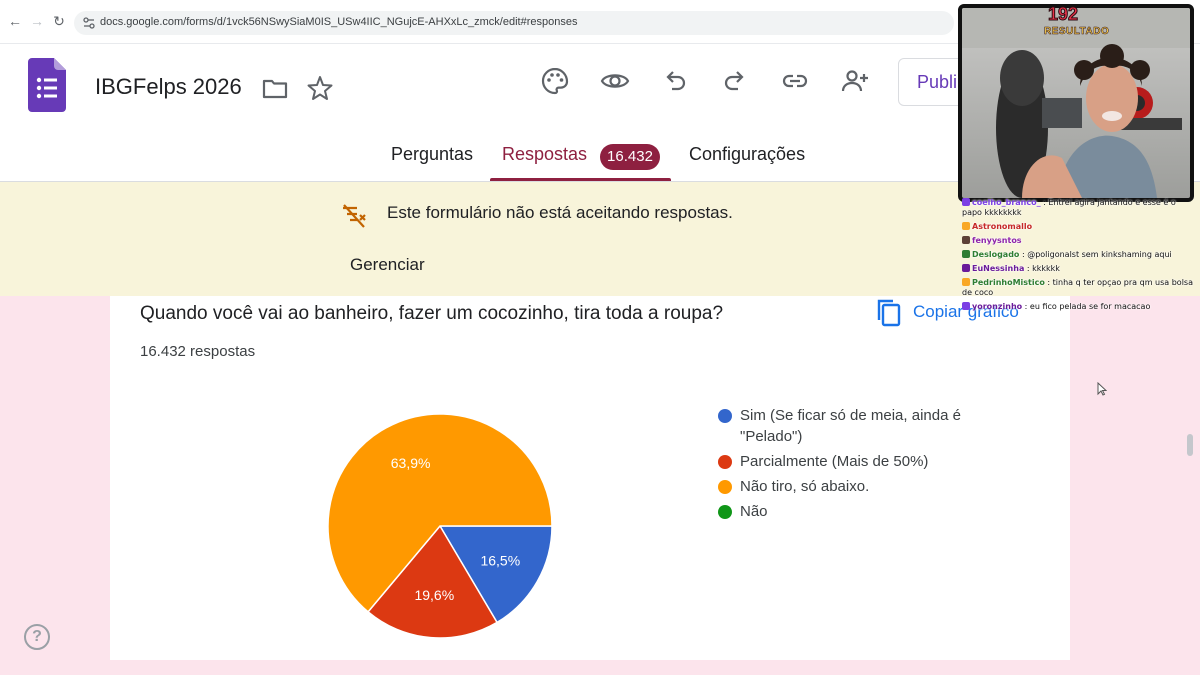  I want to click on site-info-icon, so click(89, 23).